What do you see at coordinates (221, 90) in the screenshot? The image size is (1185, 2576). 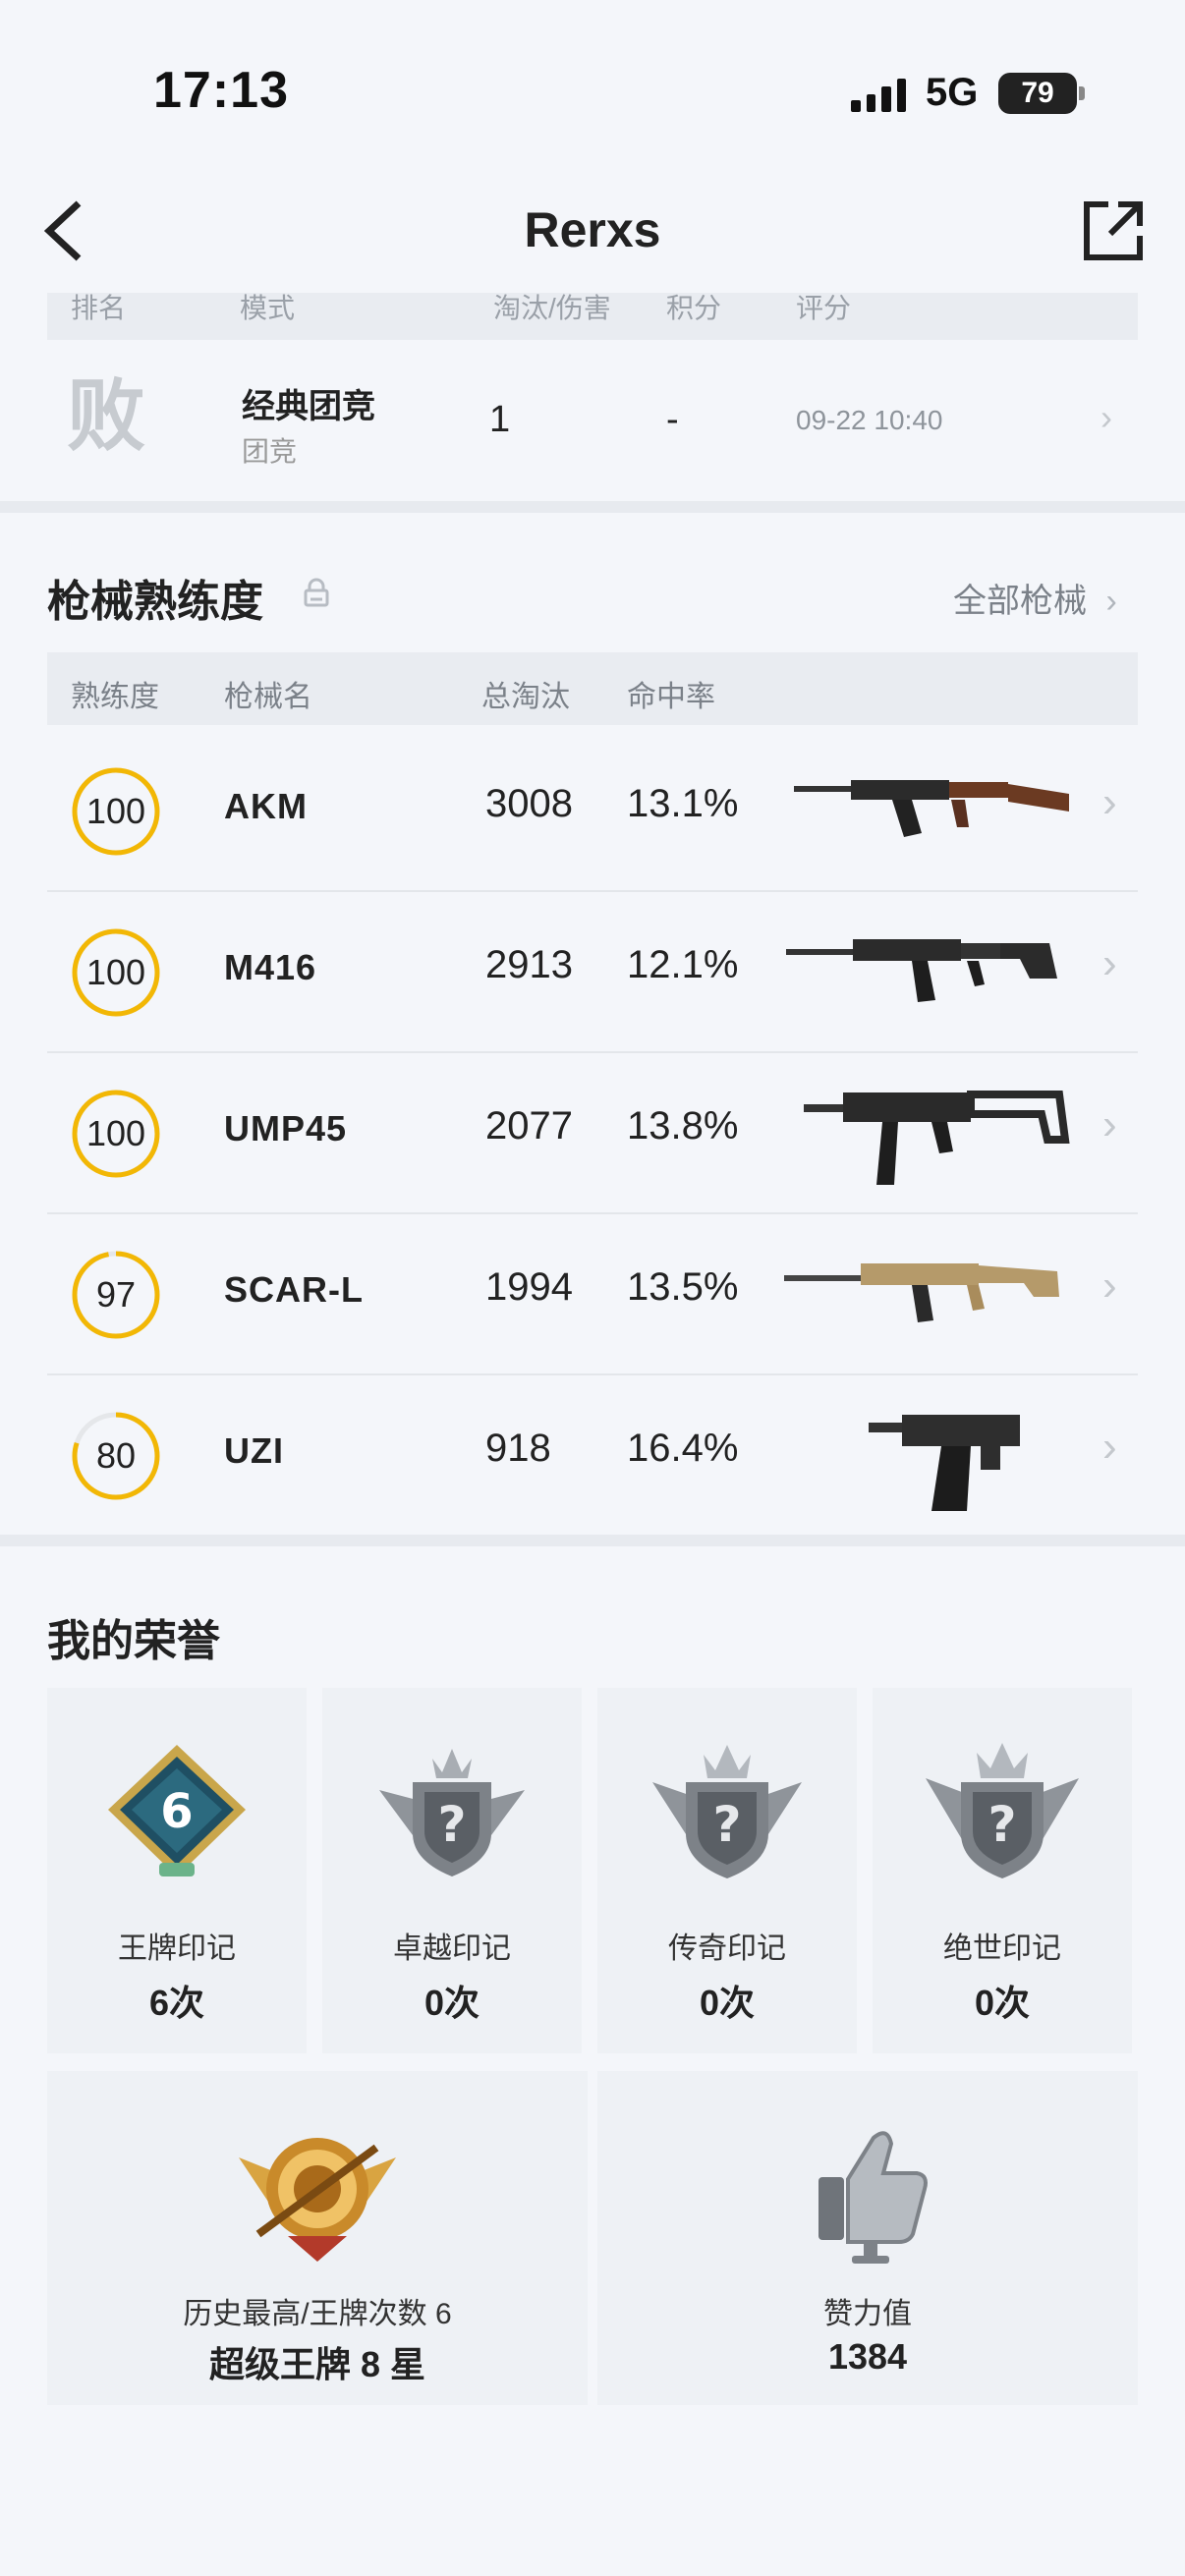 I see `status-time: 17:13` at bounding box center [221, 90].